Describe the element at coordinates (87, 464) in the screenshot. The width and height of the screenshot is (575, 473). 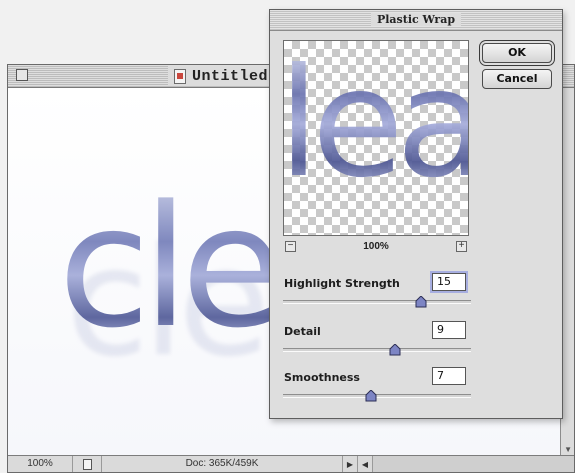
I see `status-document-icon` at that location.